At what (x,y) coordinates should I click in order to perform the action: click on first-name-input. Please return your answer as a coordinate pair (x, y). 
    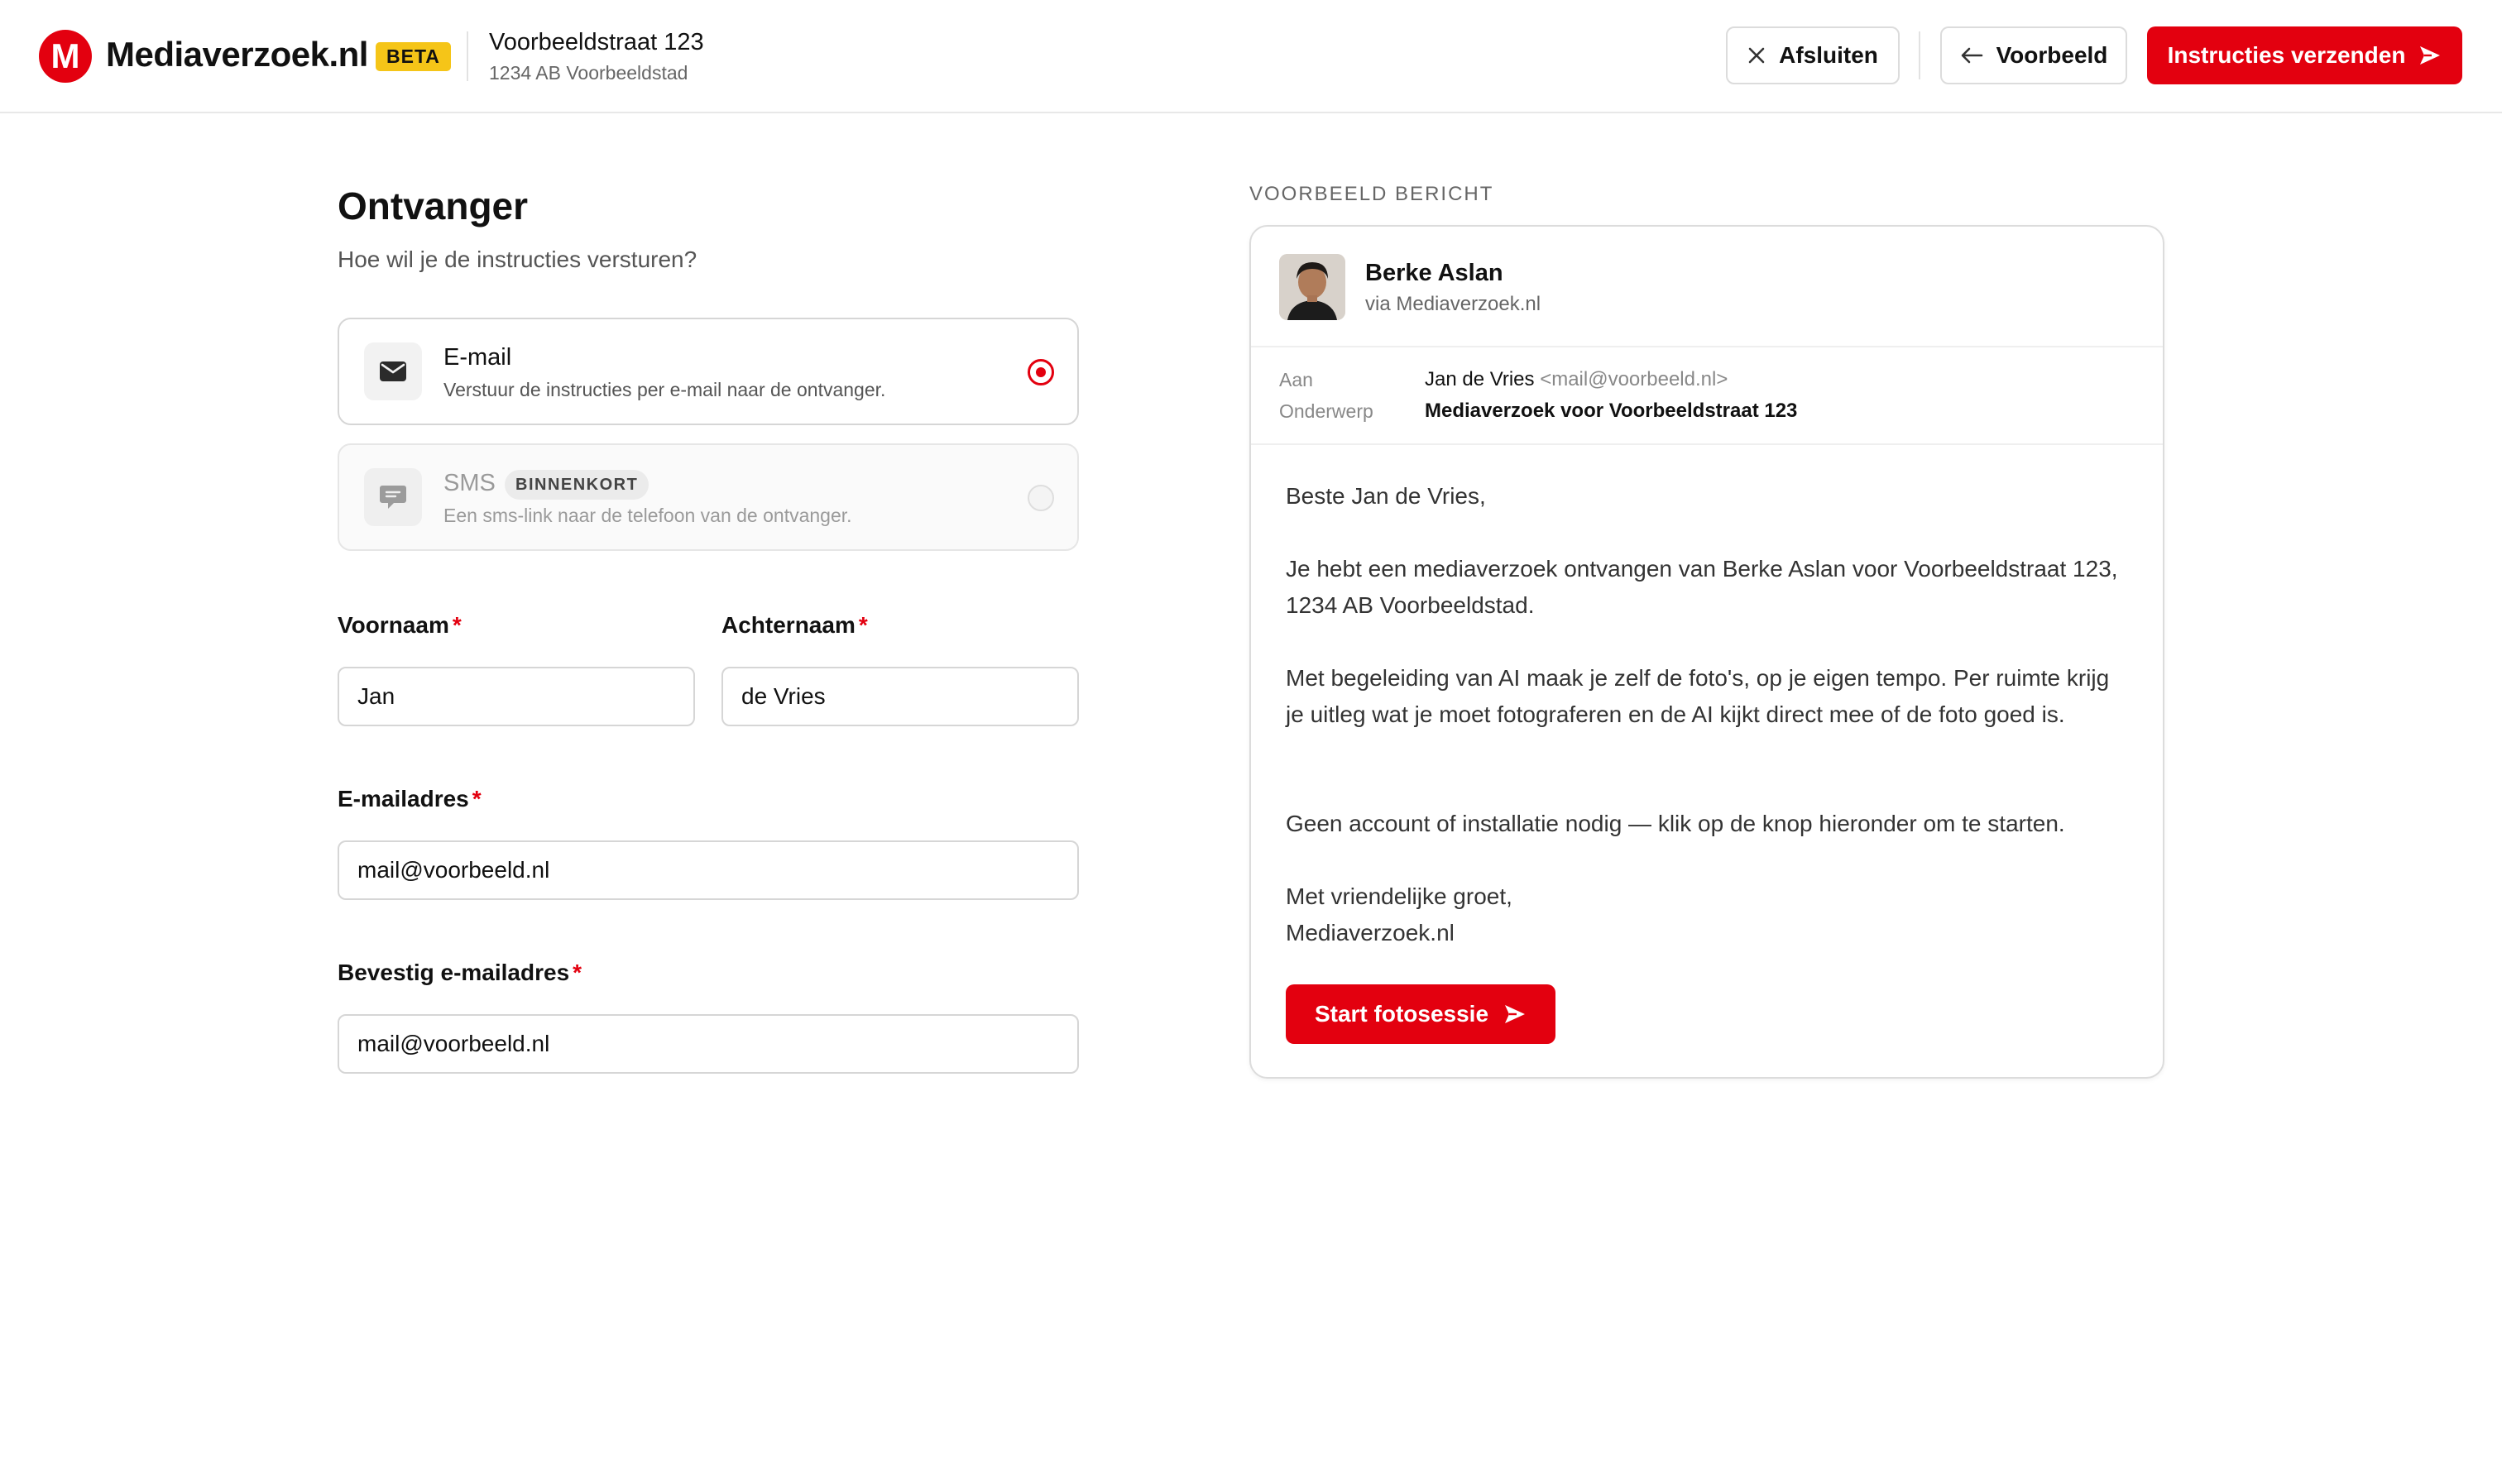
    Looking at the image, I should click on (516, 696).